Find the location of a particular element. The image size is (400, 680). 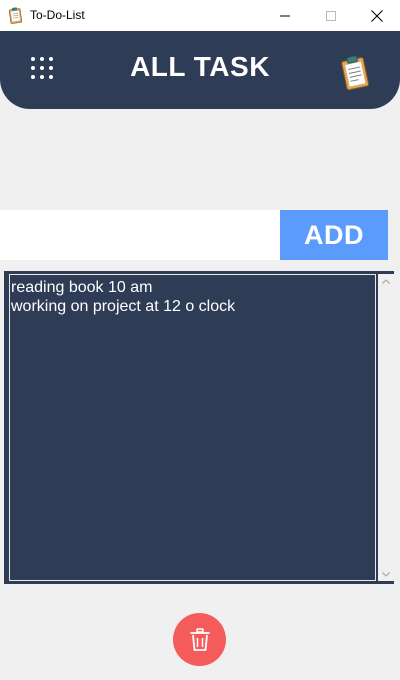

add-button: ADD is located at coordinates (334, 235).